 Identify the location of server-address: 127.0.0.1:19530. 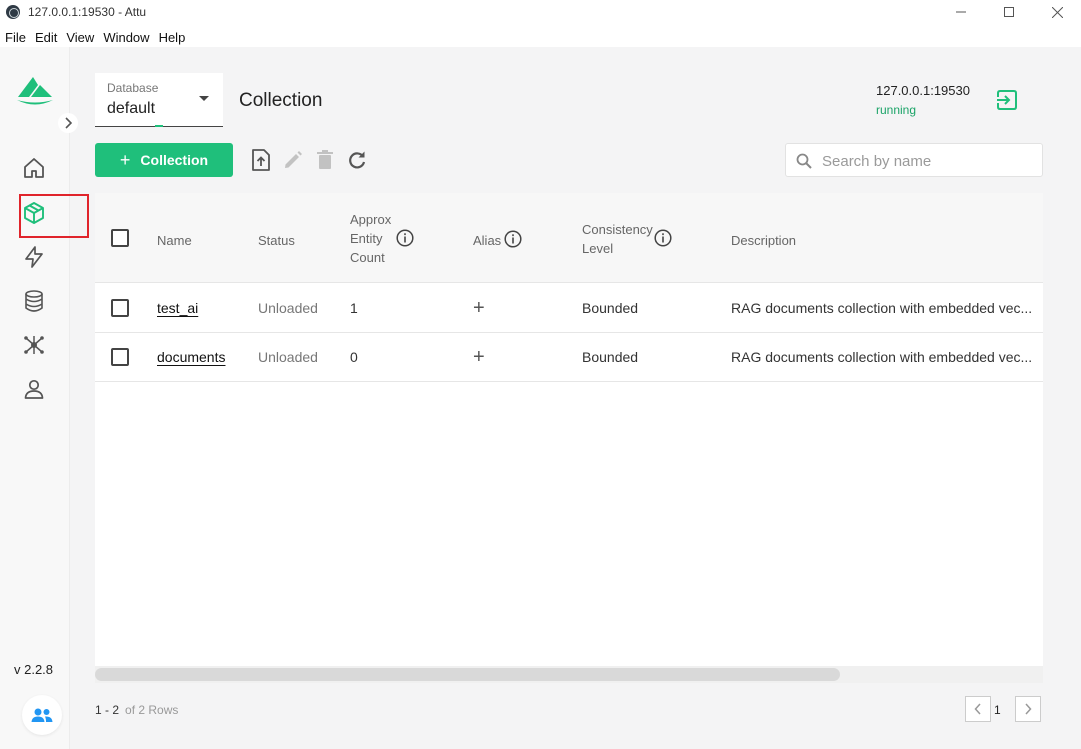
(923, 90).